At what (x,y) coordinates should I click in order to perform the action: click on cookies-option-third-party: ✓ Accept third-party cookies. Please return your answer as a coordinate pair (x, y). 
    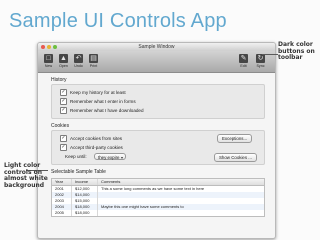
    Looking at the image, I should click on (91, 147).